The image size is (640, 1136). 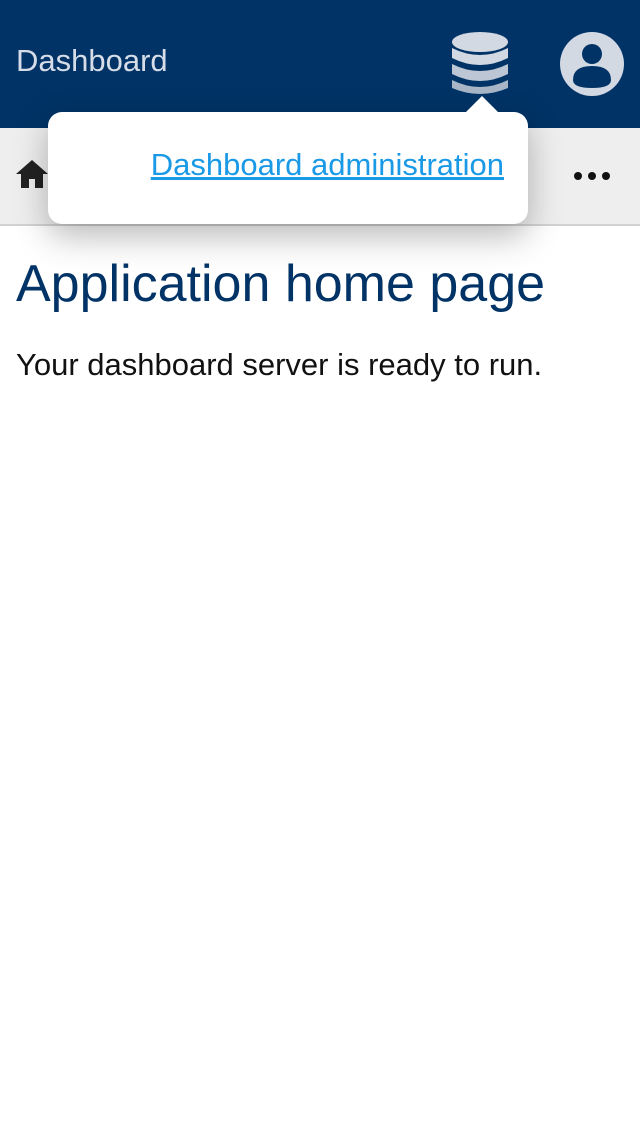 I want to click on app-title: Dashboard, so click(x=92, y=60).